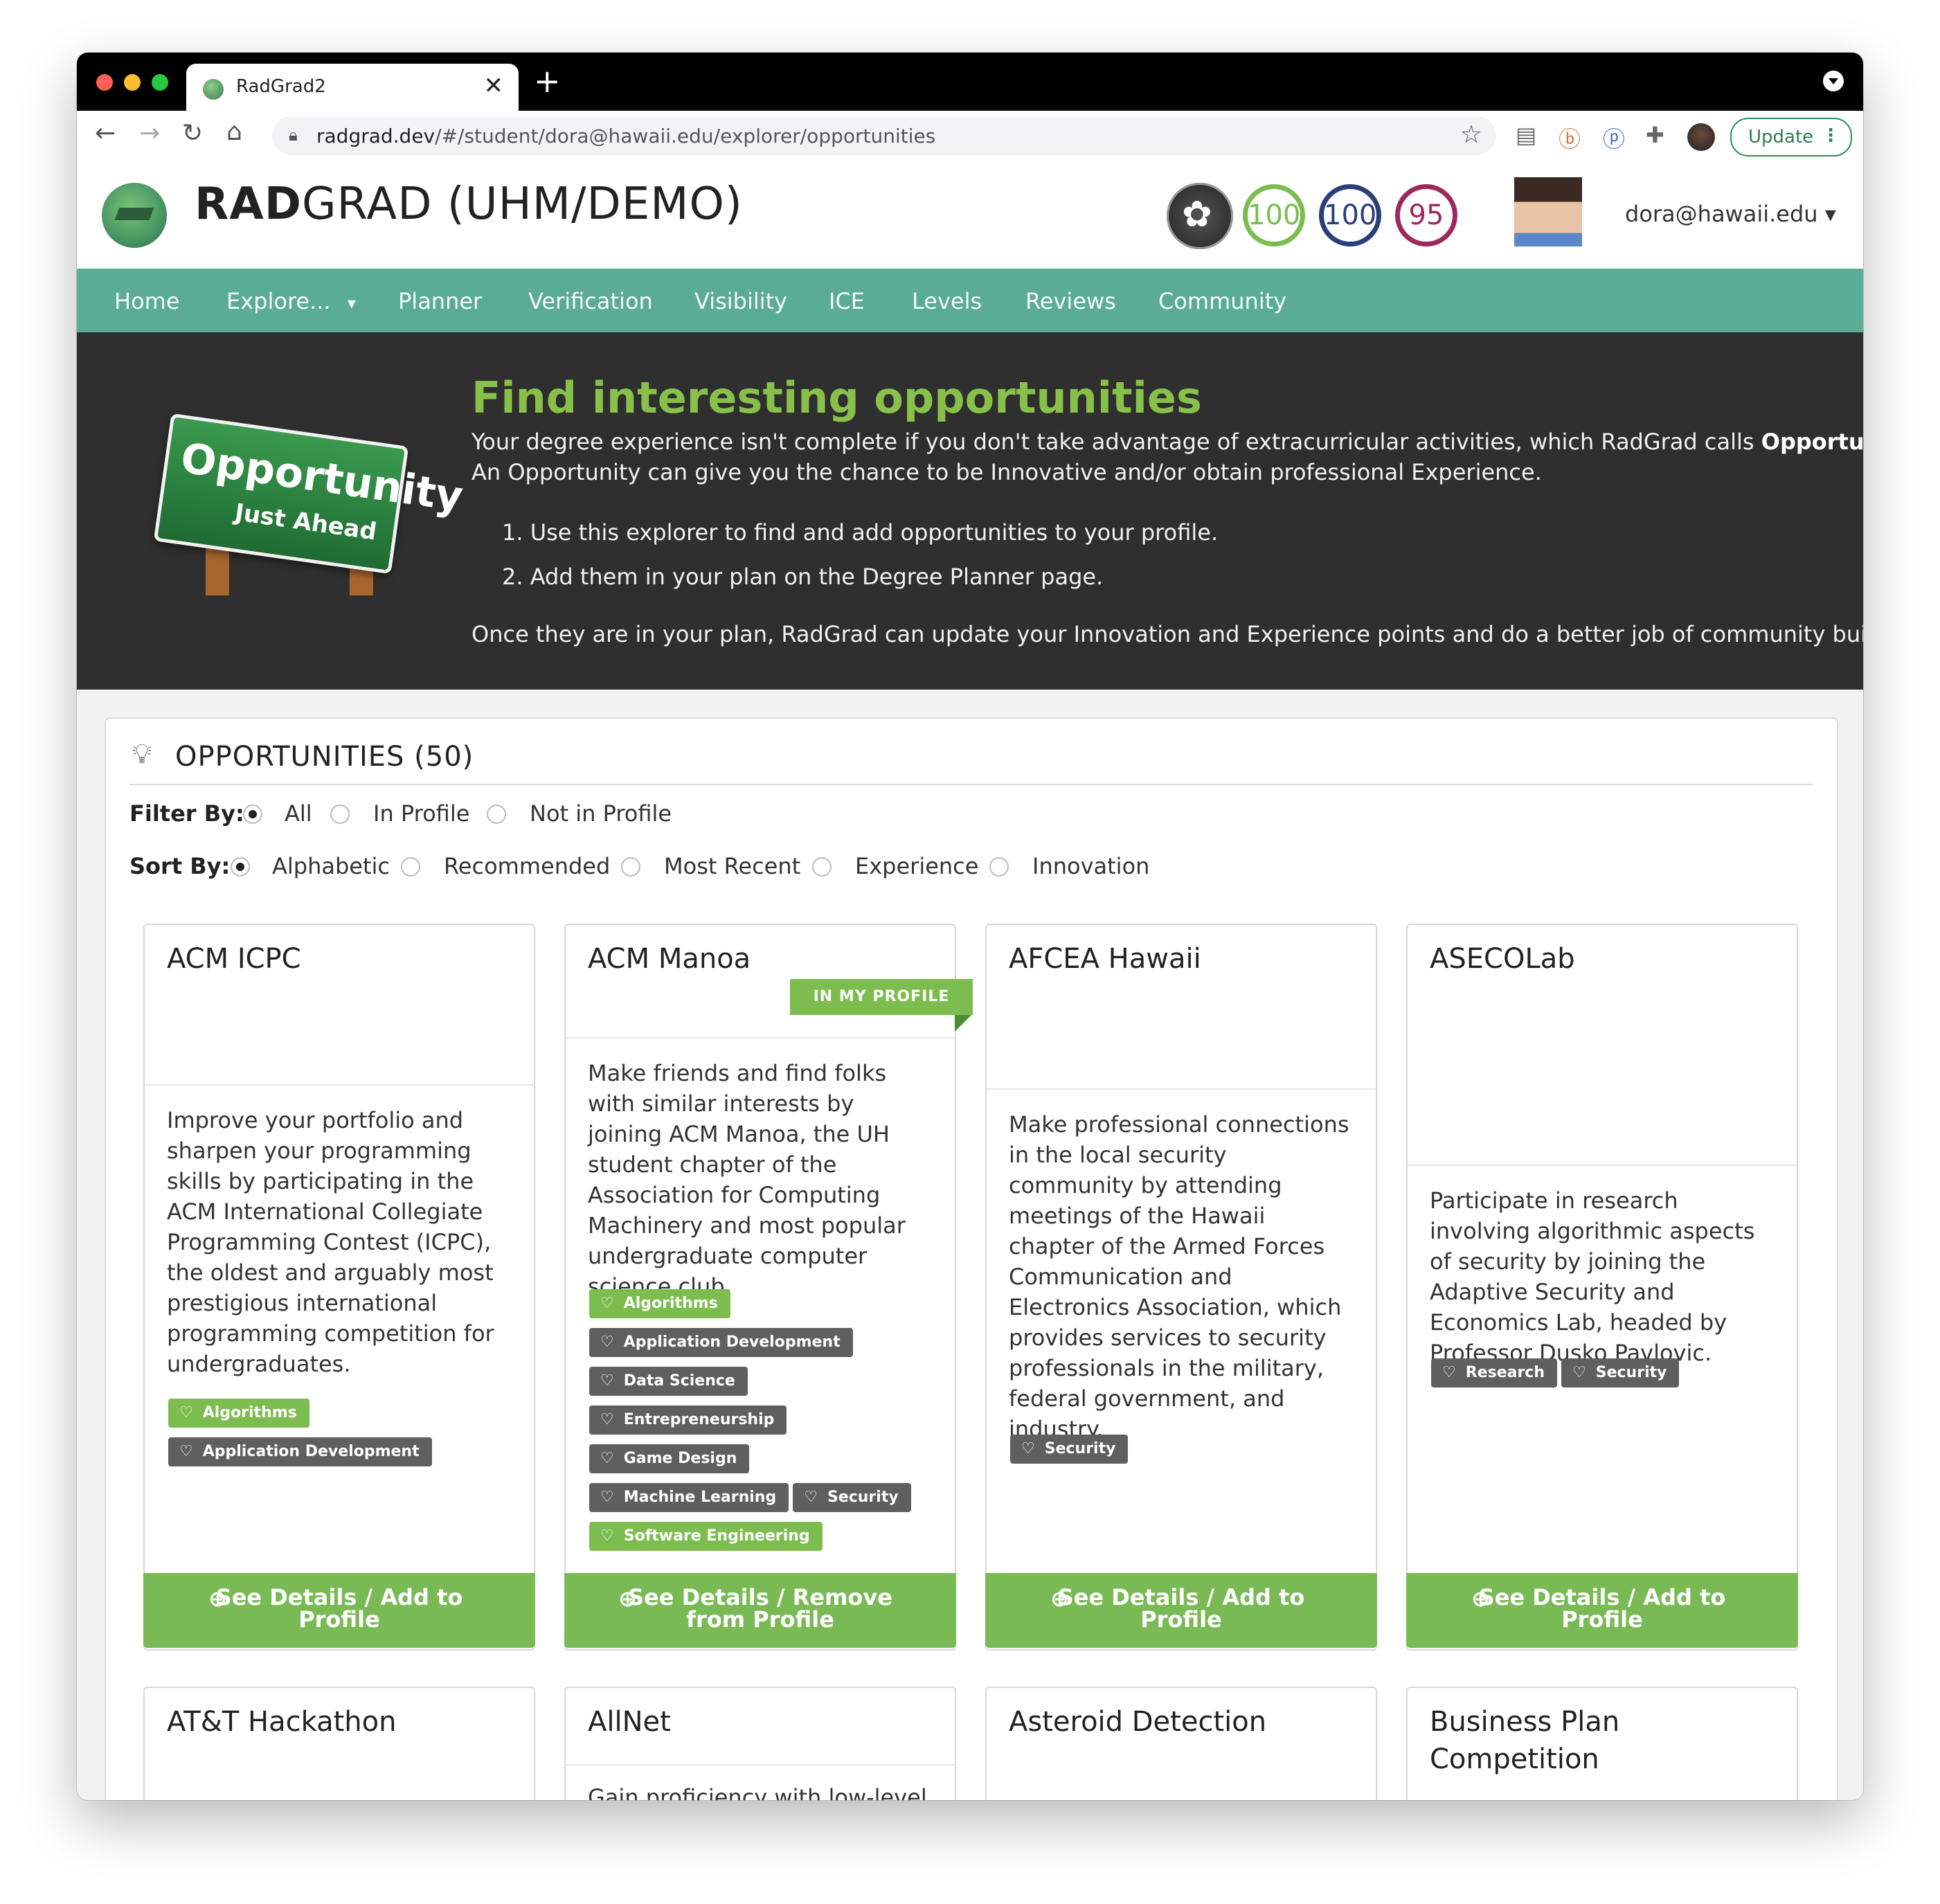  I want to click on close-window-button, so click(104, 82).